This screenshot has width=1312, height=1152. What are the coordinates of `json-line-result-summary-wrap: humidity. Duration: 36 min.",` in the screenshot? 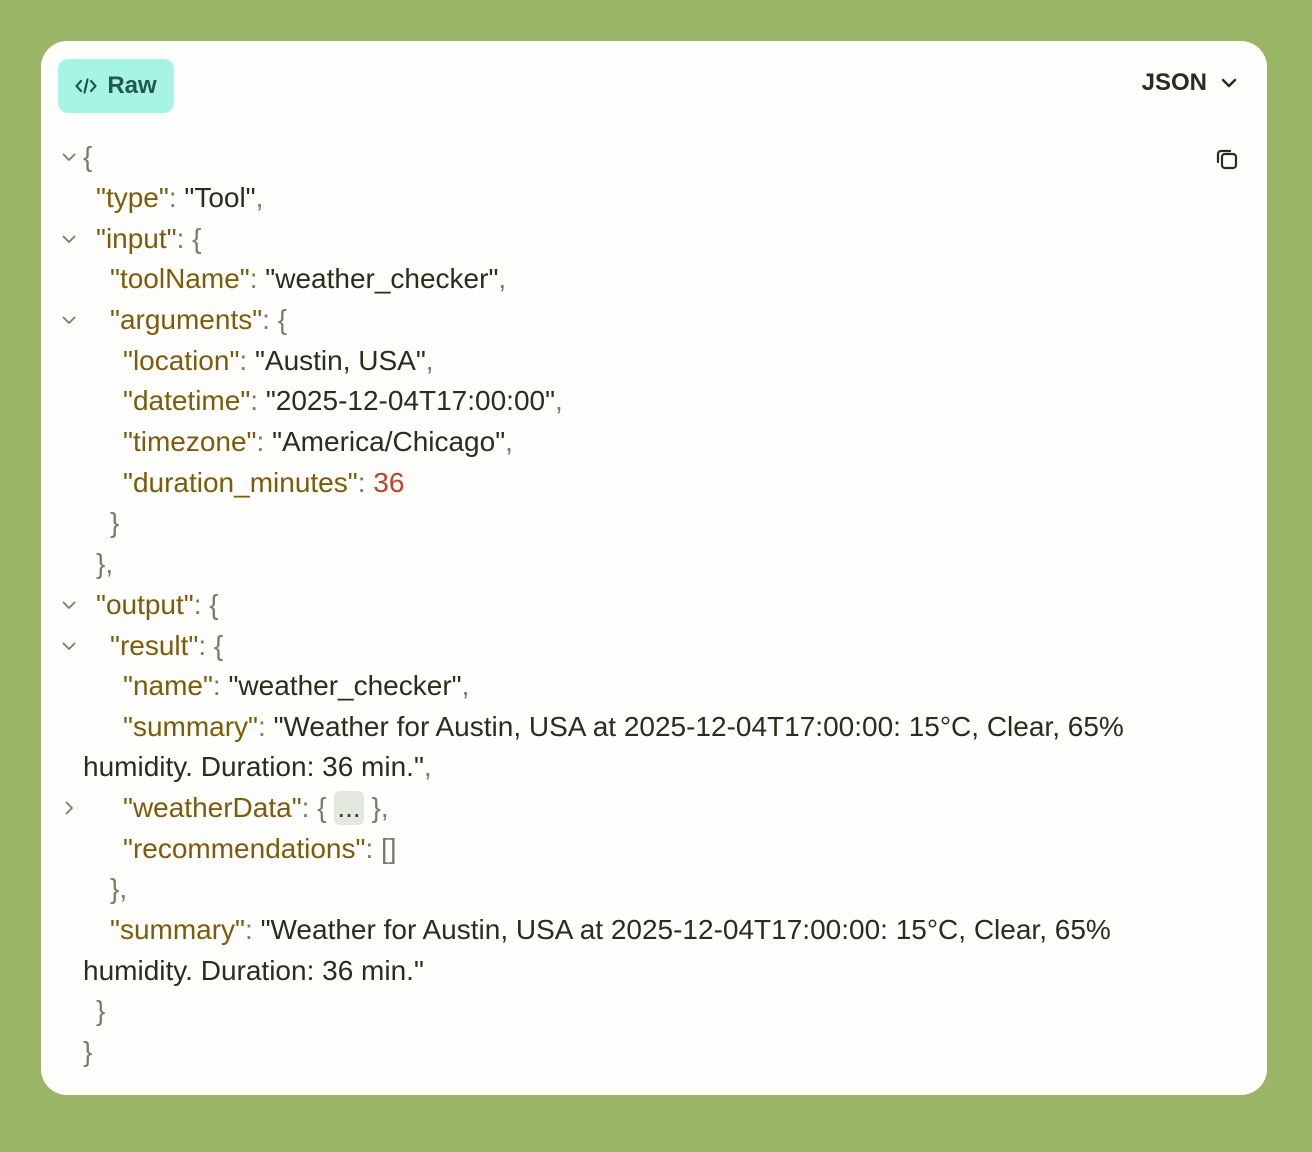 It's located at (257, 766).